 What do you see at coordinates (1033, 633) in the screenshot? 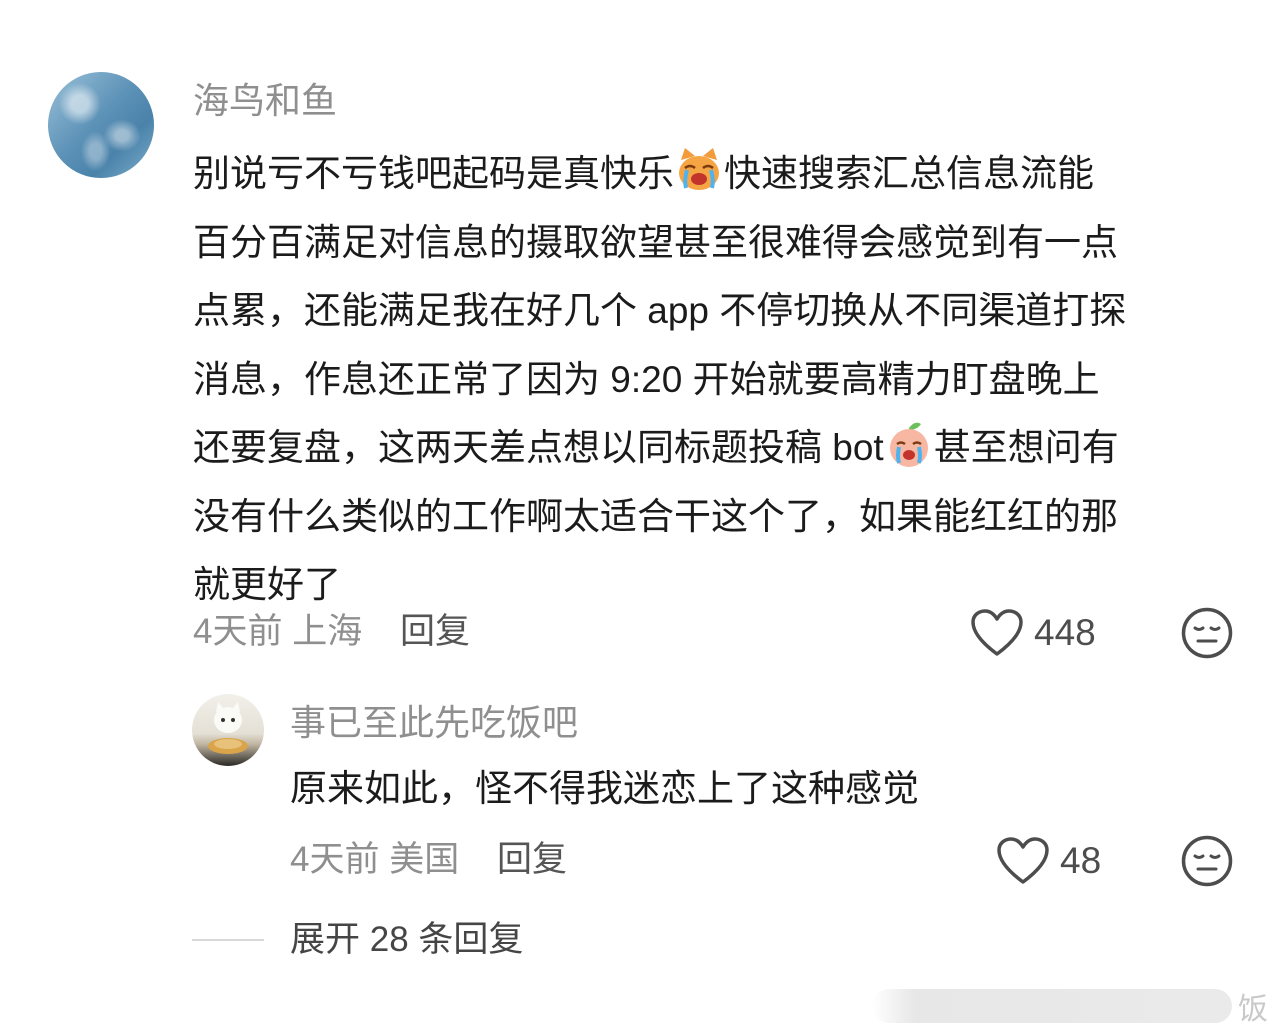
I see `like-button: 448` at bounding box center [1033, 633].